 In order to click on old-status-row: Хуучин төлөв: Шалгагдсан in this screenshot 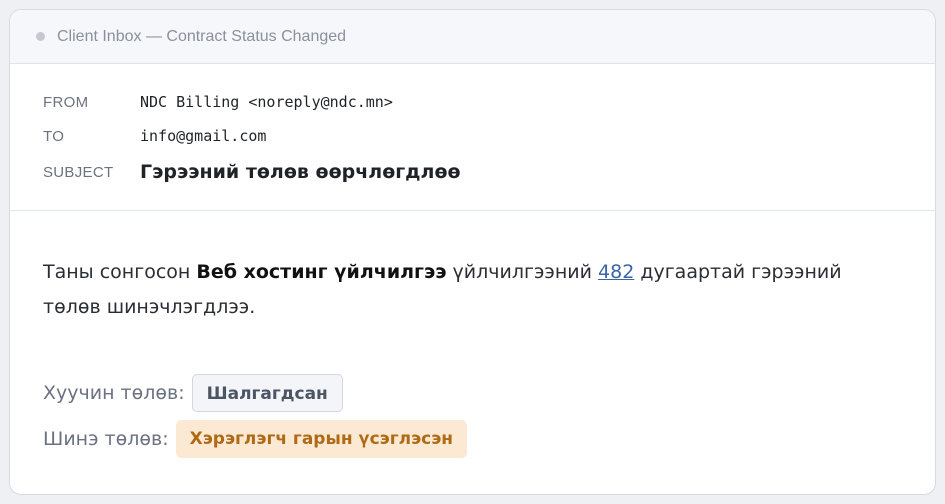, I will do `click(489, 393)`.